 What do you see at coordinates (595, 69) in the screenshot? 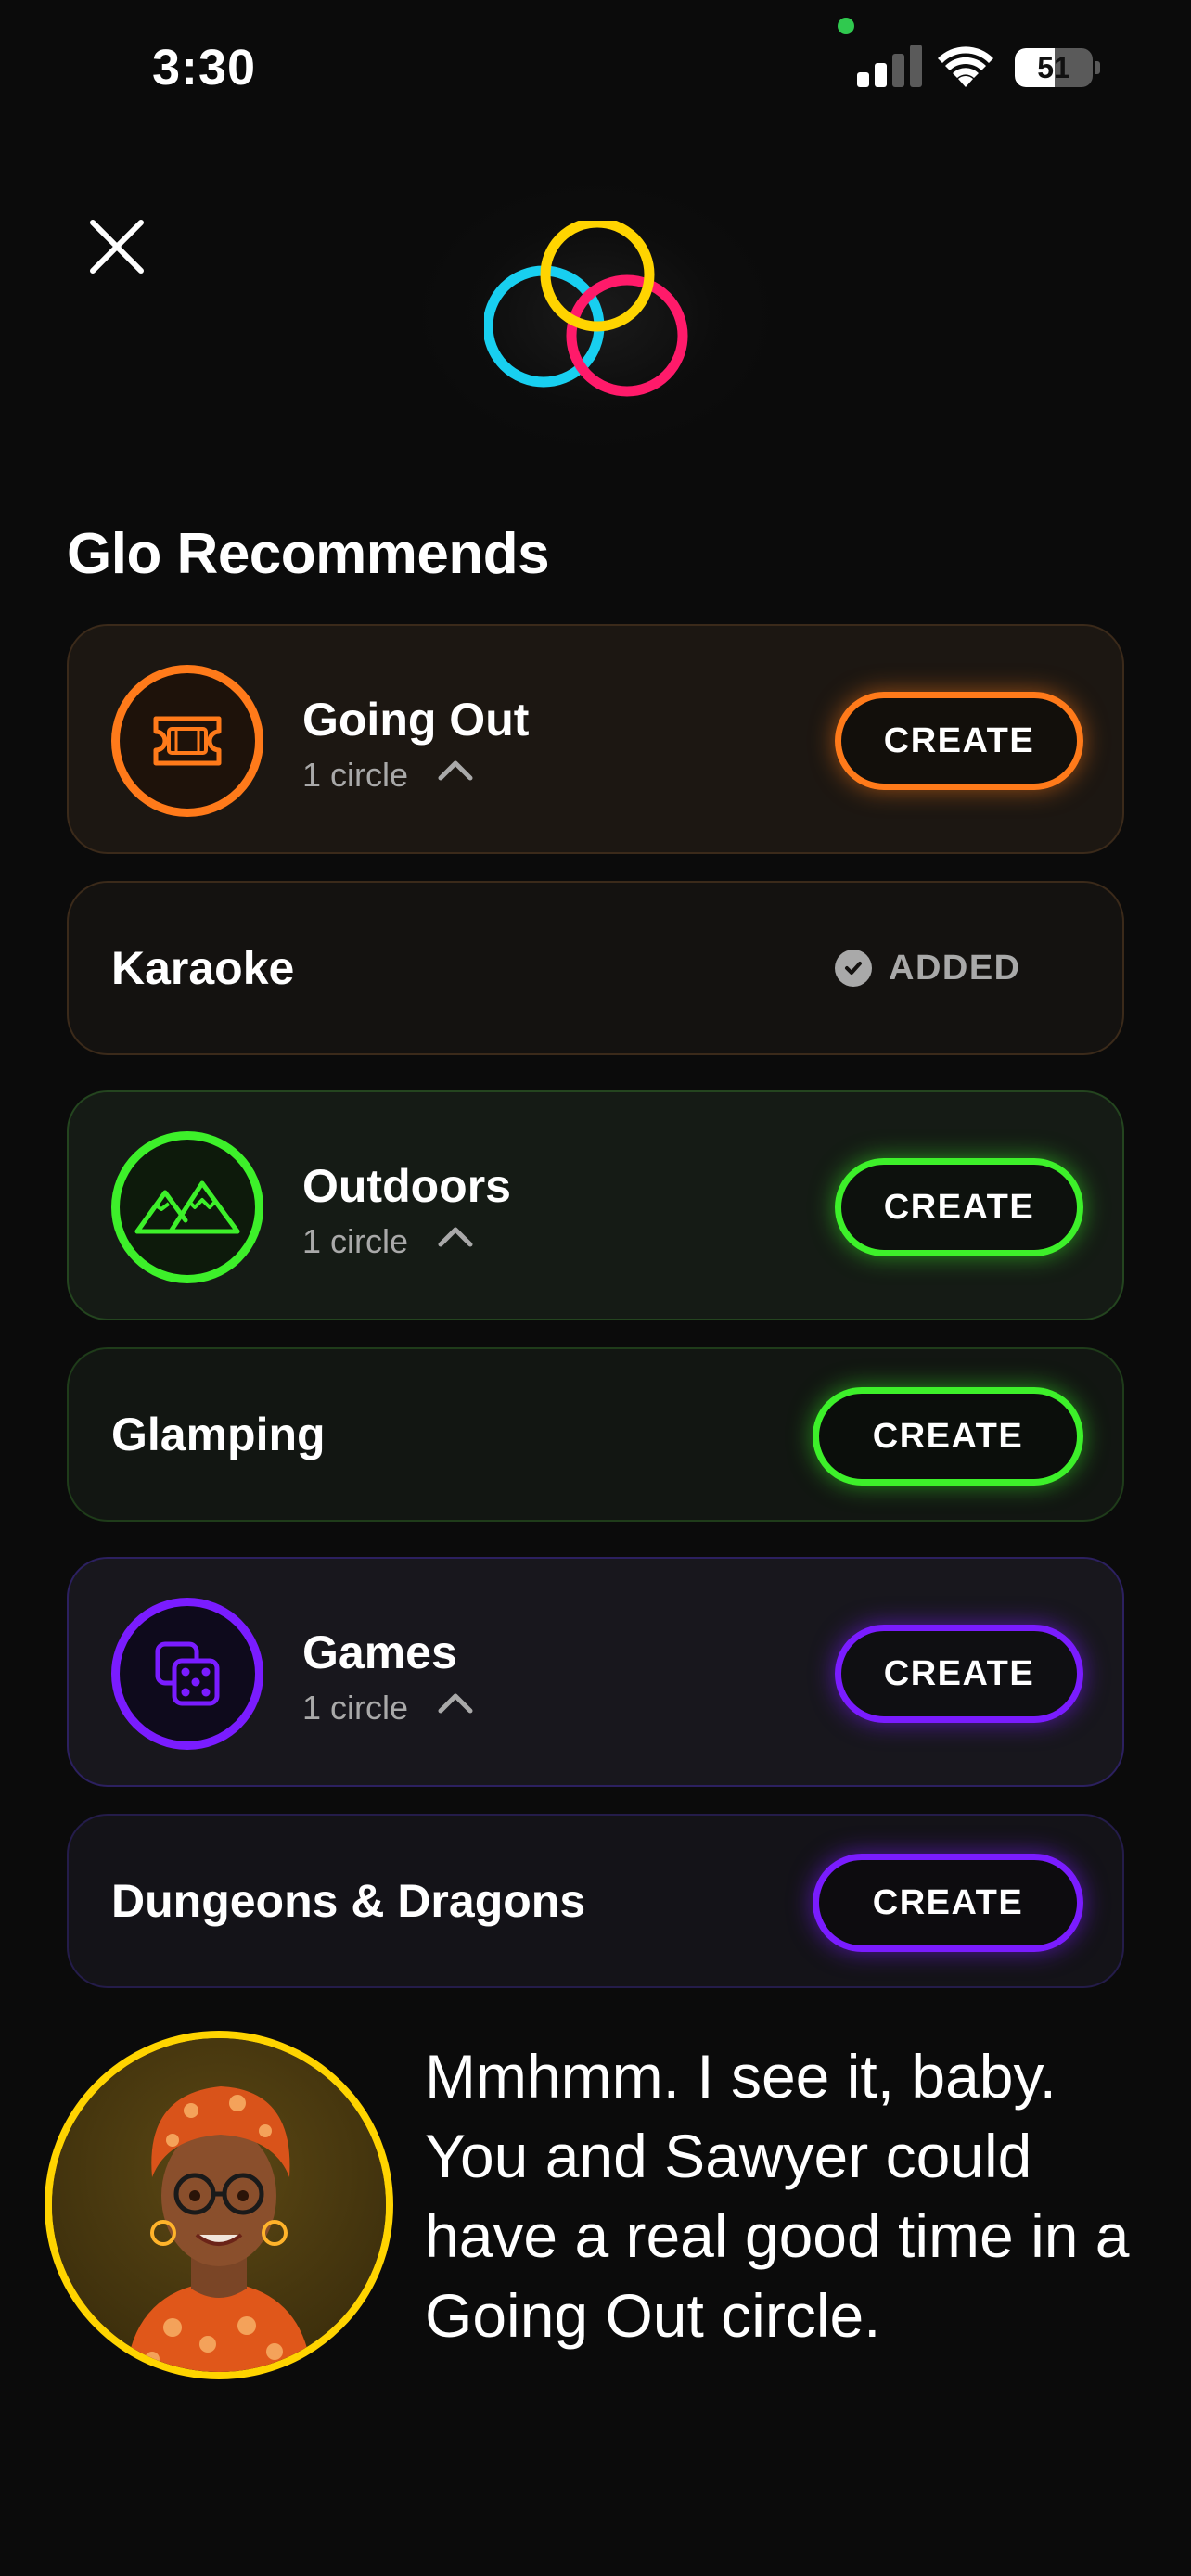
I see `status-bar: 3:30 51` at bounding box center [595, 69].